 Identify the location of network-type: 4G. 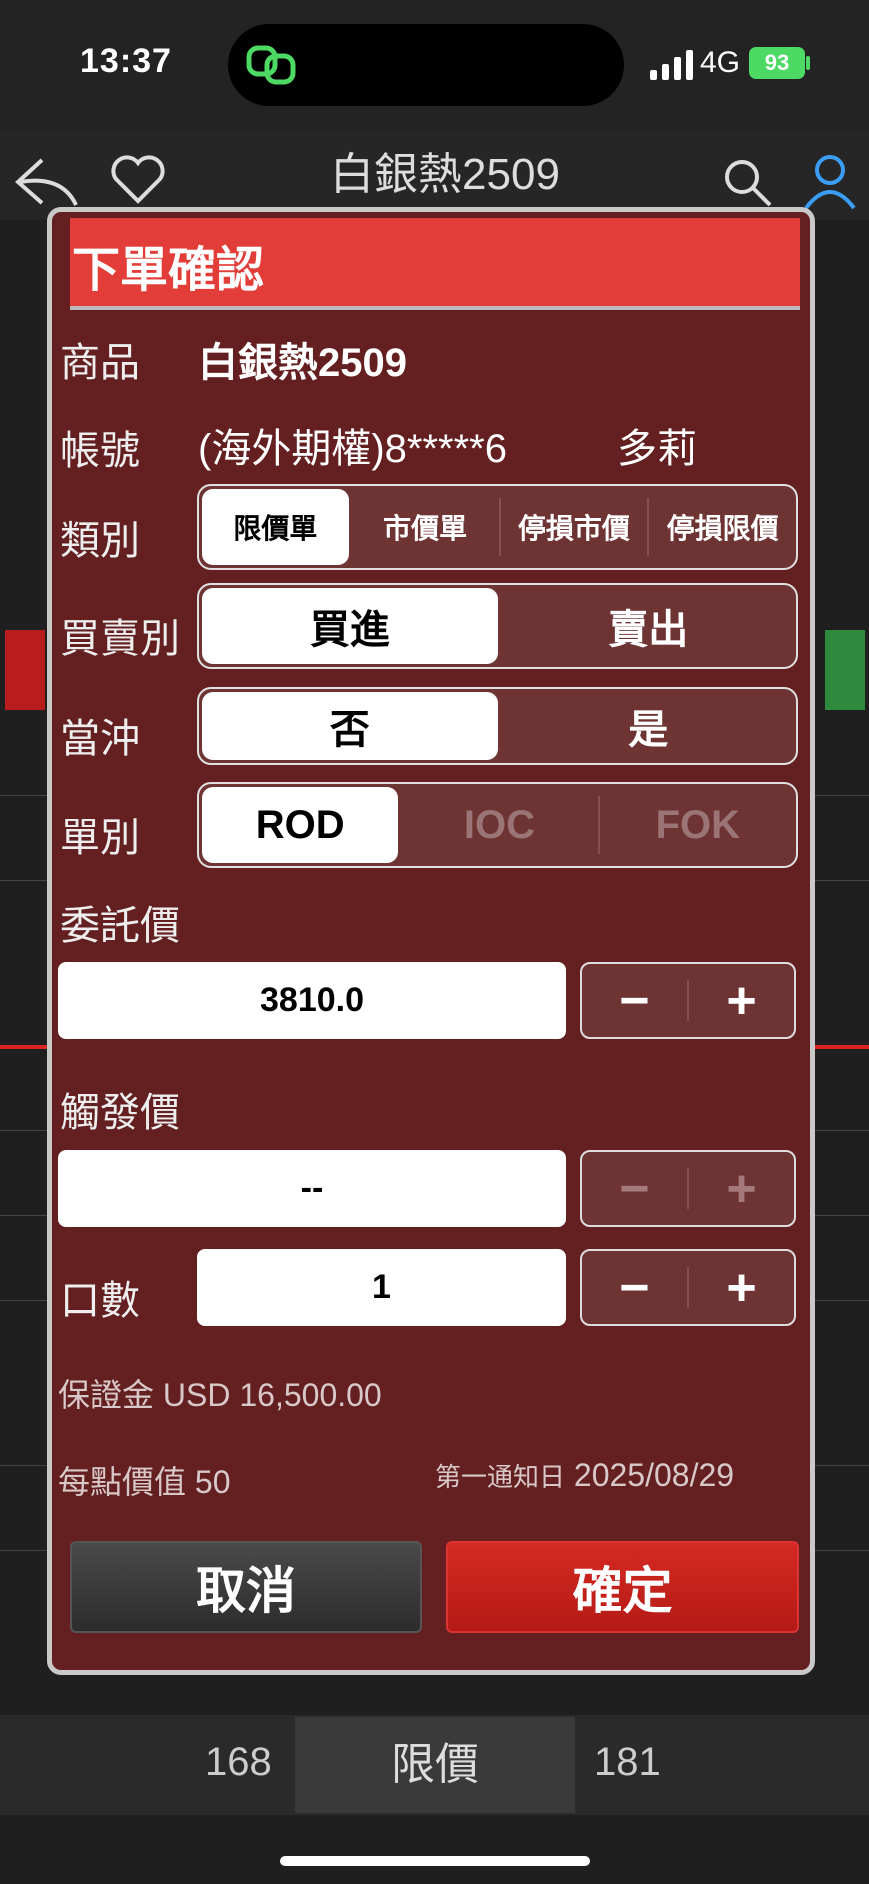
(720, 62).